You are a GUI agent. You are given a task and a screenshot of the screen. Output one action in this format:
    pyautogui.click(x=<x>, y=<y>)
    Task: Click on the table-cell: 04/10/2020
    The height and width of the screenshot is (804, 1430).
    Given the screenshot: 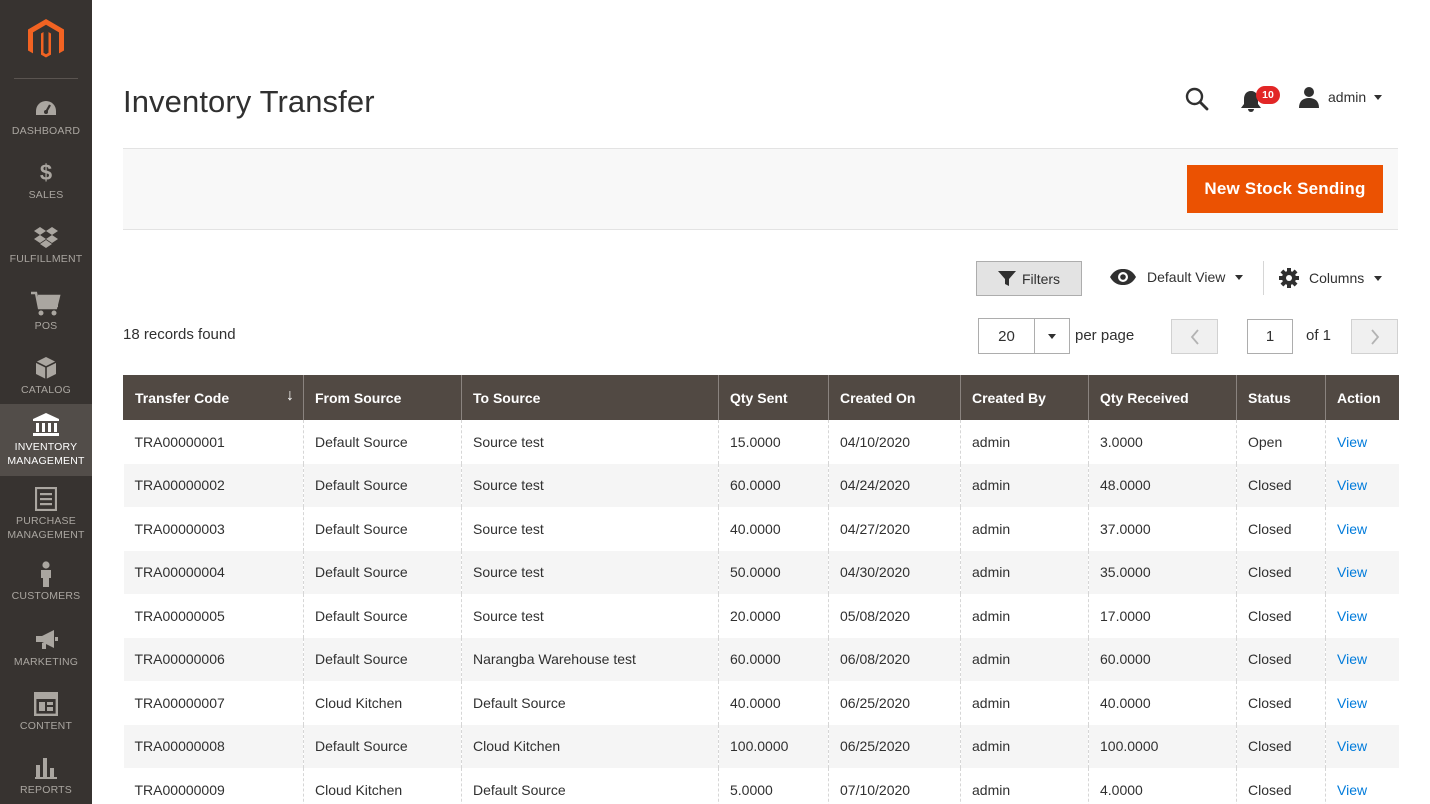 What is the action you would take?
    pyautogui.click(x=894, y=442)
    